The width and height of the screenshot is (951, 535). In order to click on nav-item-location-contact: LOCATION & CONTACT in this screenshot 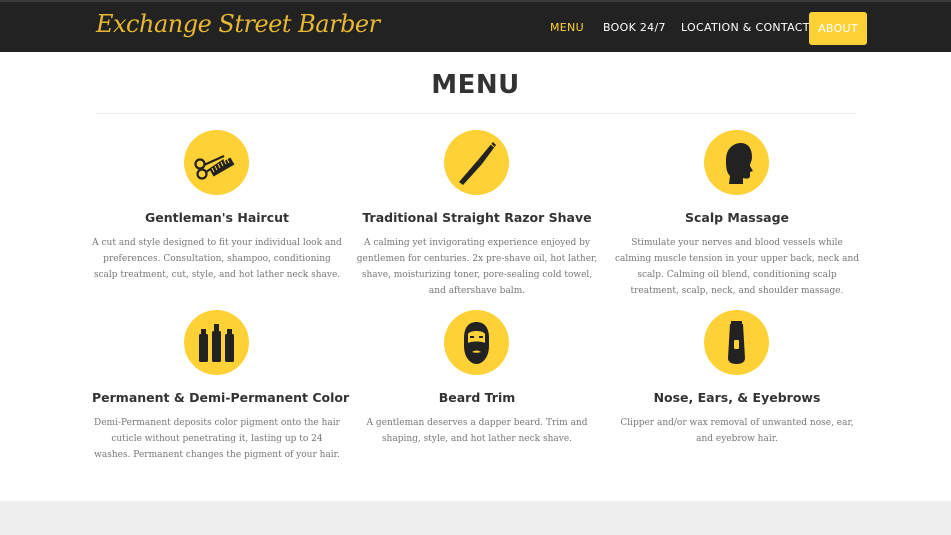, I will do `click(745, 27)`.